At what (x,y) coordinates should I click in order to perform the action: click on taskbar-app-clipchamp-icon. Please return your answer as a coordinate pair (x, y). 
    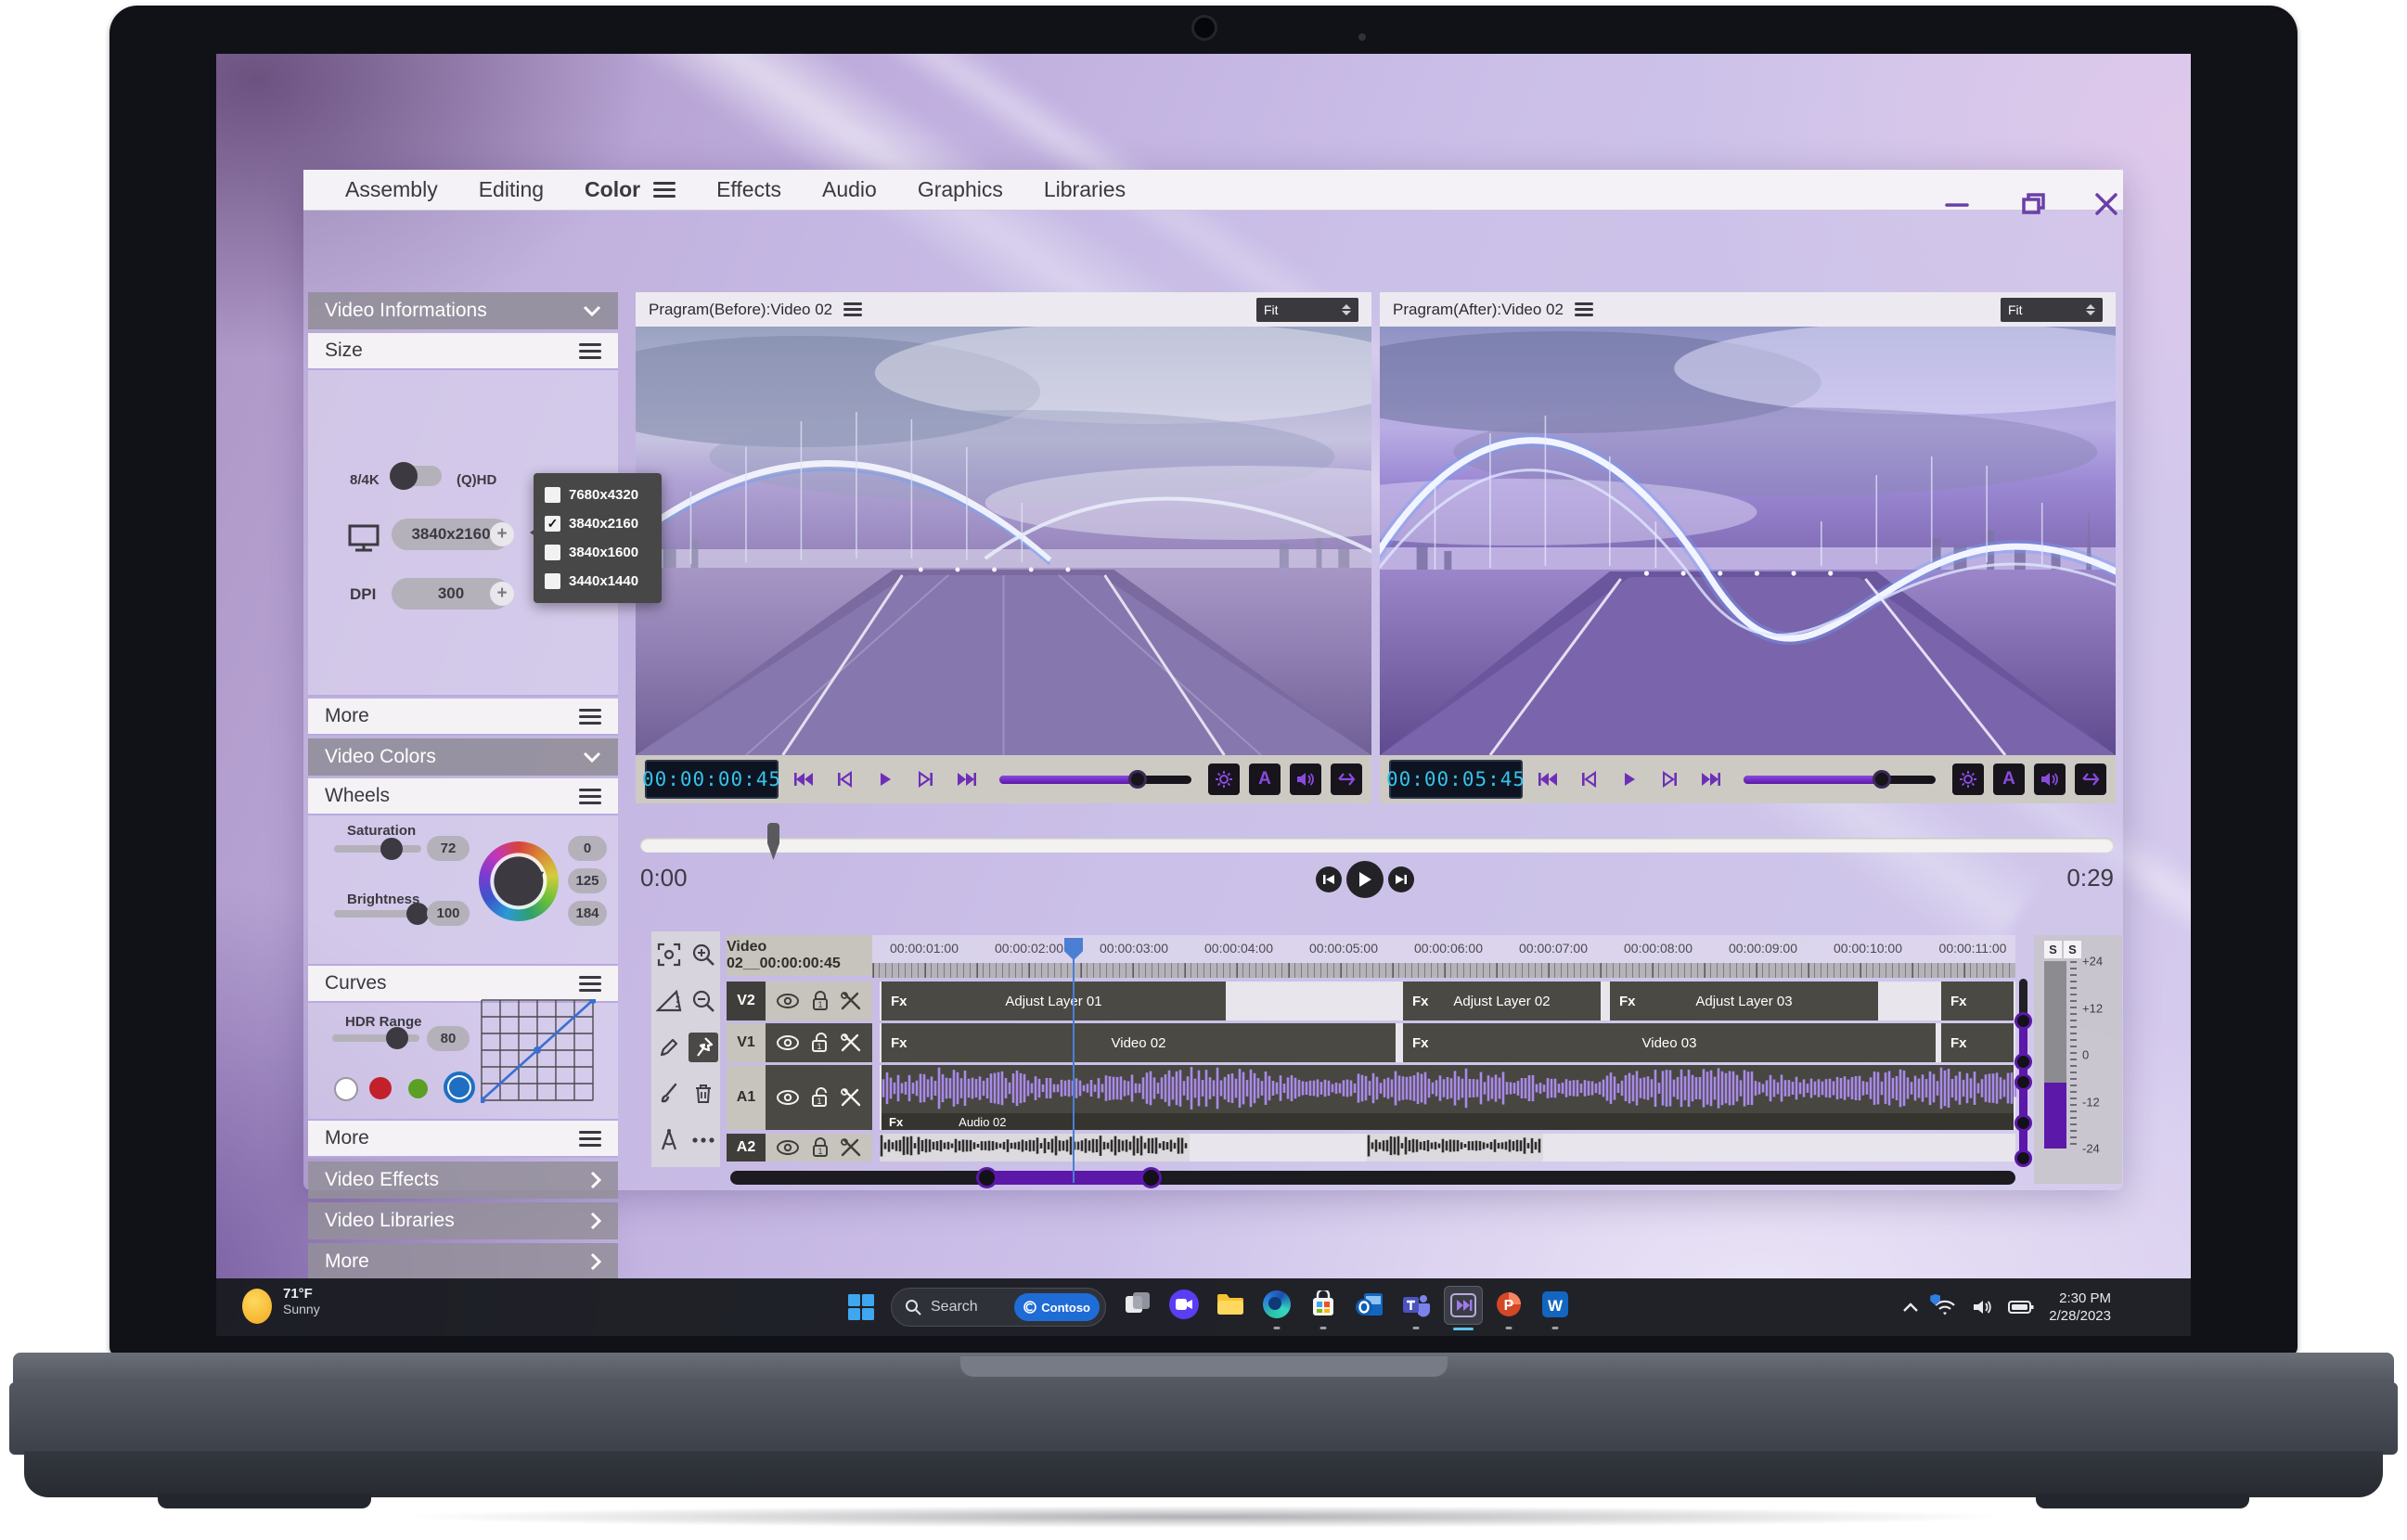
    Looking at the image, I should click on (1184, 1304).